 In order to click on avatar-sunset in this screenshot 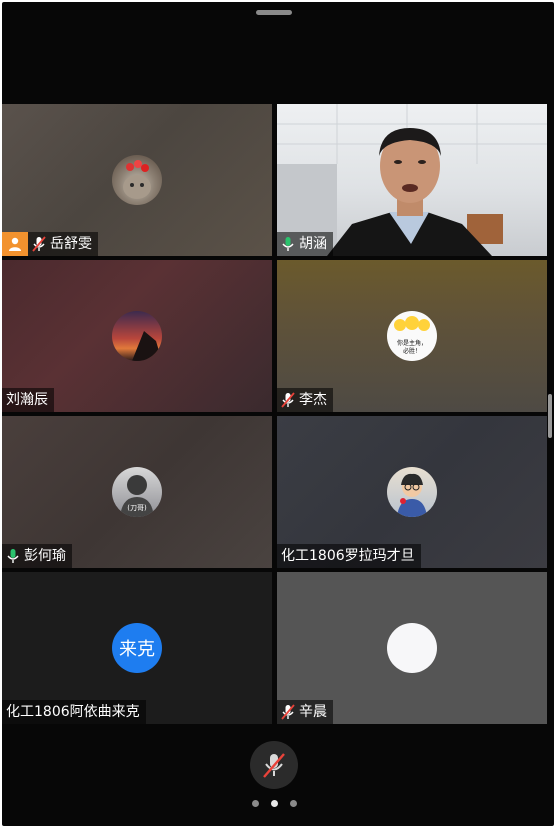, I will do `click(137, 336)`.